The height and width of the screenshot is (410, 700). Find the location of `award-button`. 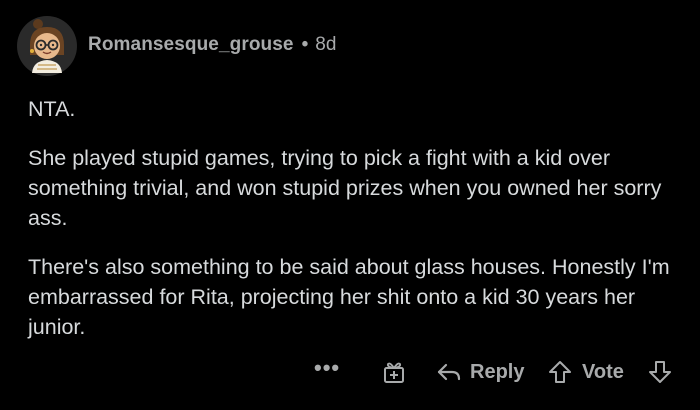

award-button is located at coordinates (394, 372).